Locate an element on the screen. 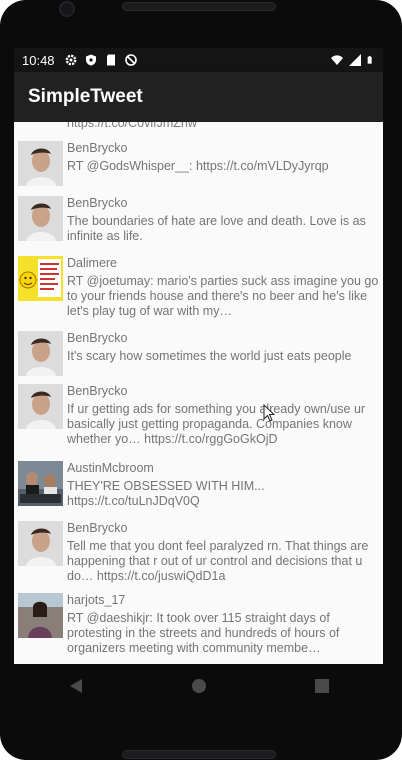 This screenshot has height=760, width=402. shield-icon is located at coordinates (90, 60).